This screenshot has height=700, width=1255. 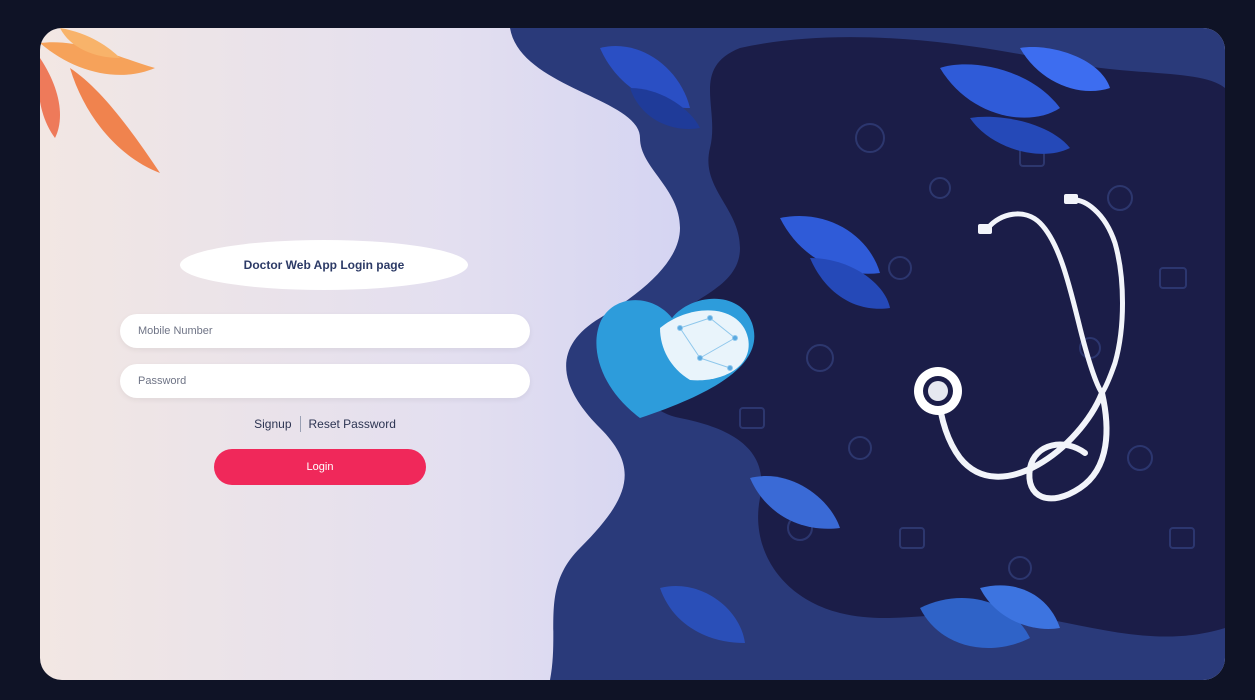 I want to click on link-divider, so click(x=300, y=424).